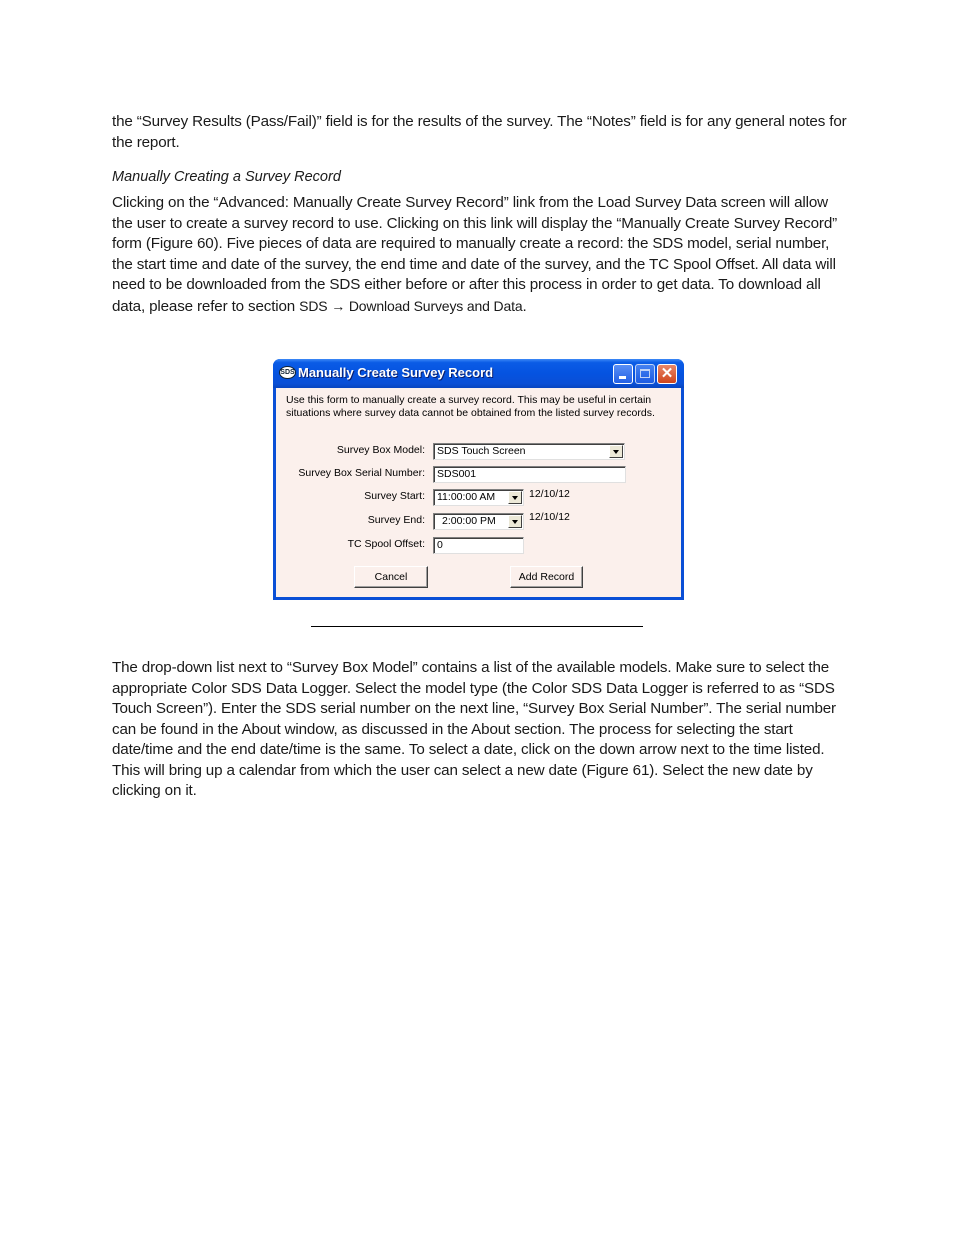 The width and height of the screenshot is (954, 1235). I want to click on section-reference-link: SDS → Download Surveys and Data, so click(411, 306).